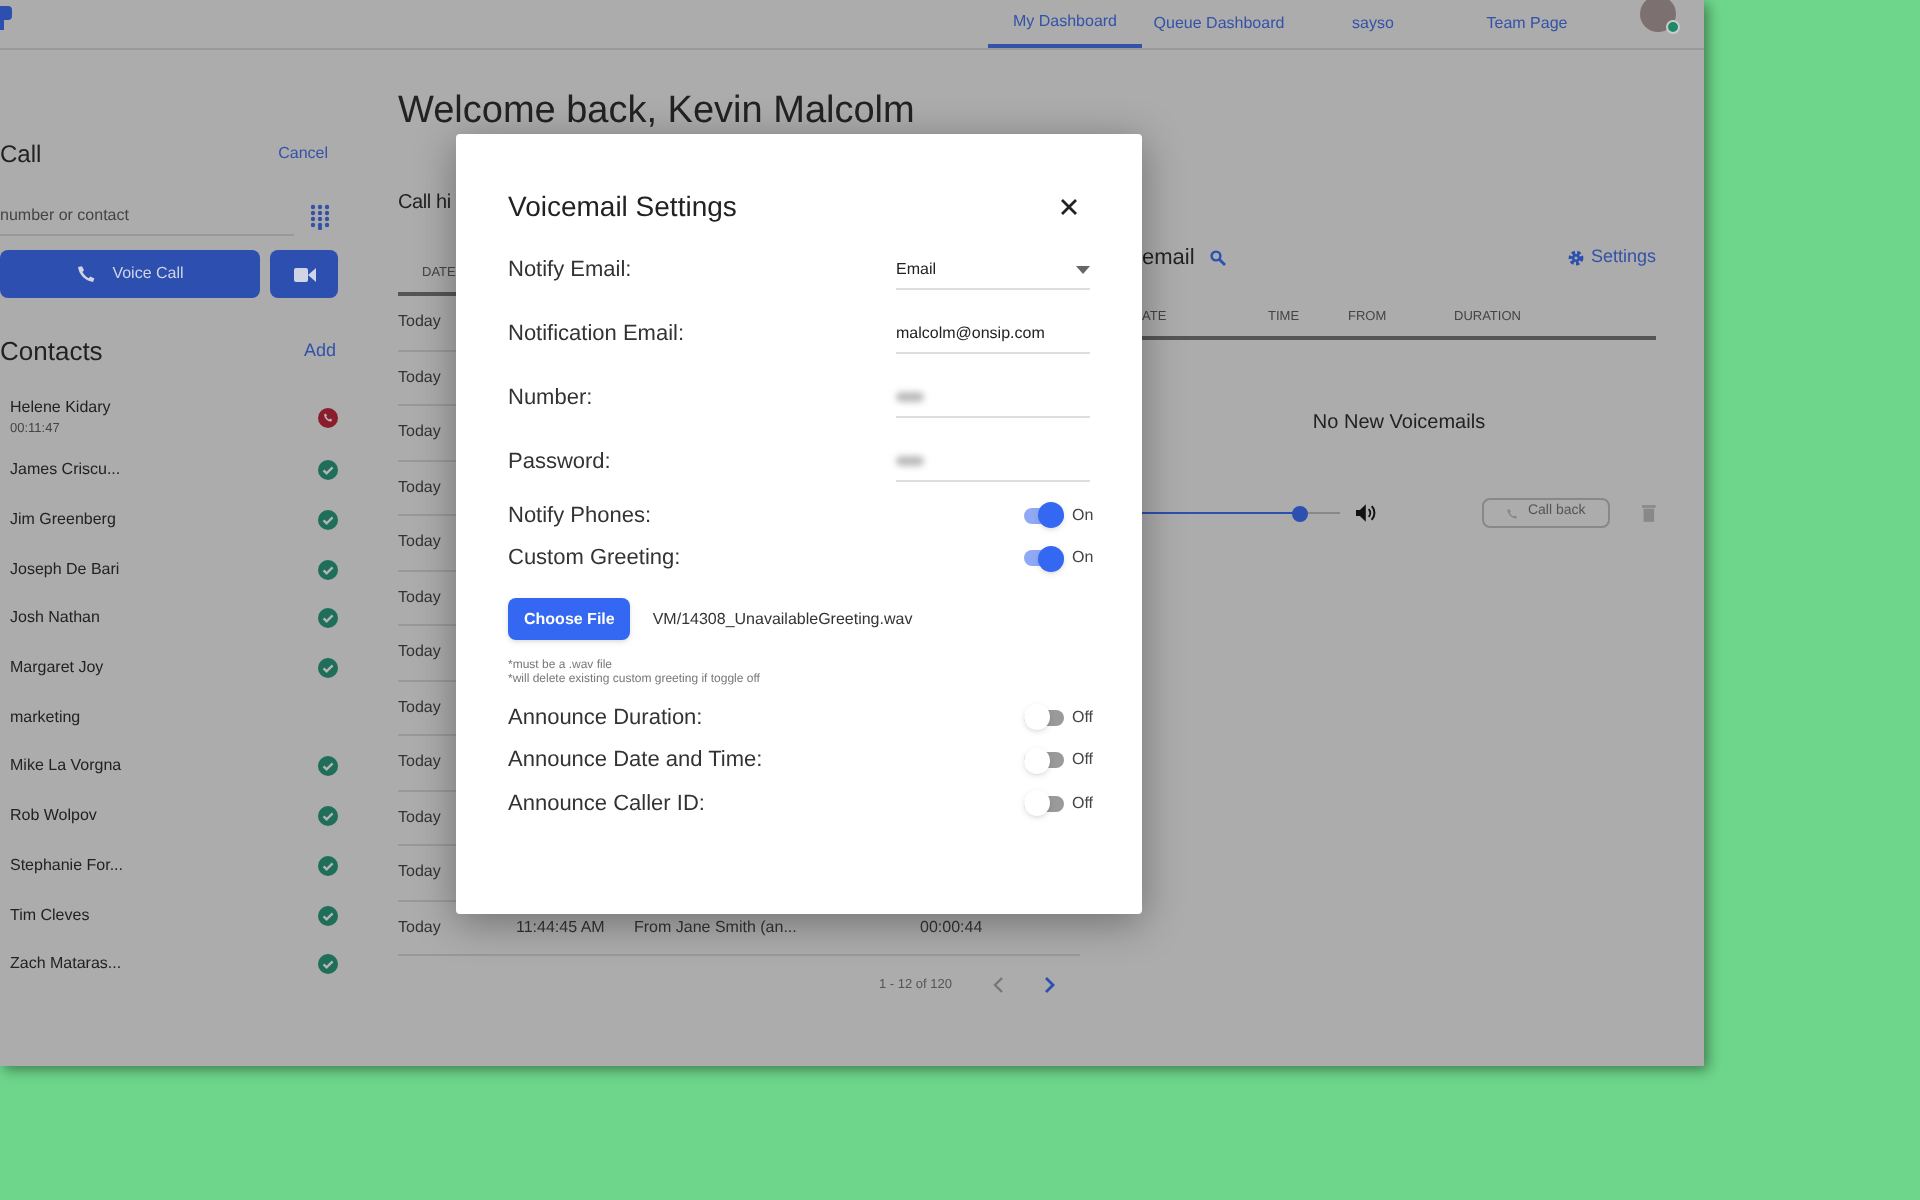  I want to click on contact-name: Rob Wolpov, so click(53, 816).